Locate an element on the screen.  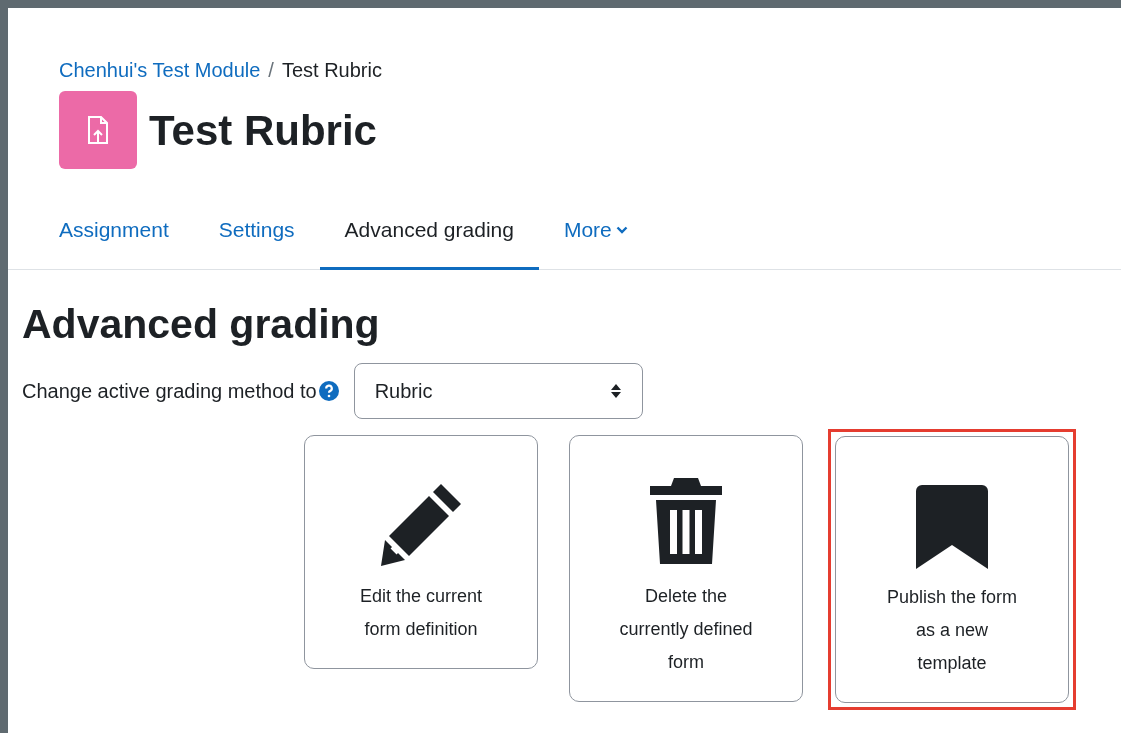
sort-arrows-icon is located at coordinates (615, 391).